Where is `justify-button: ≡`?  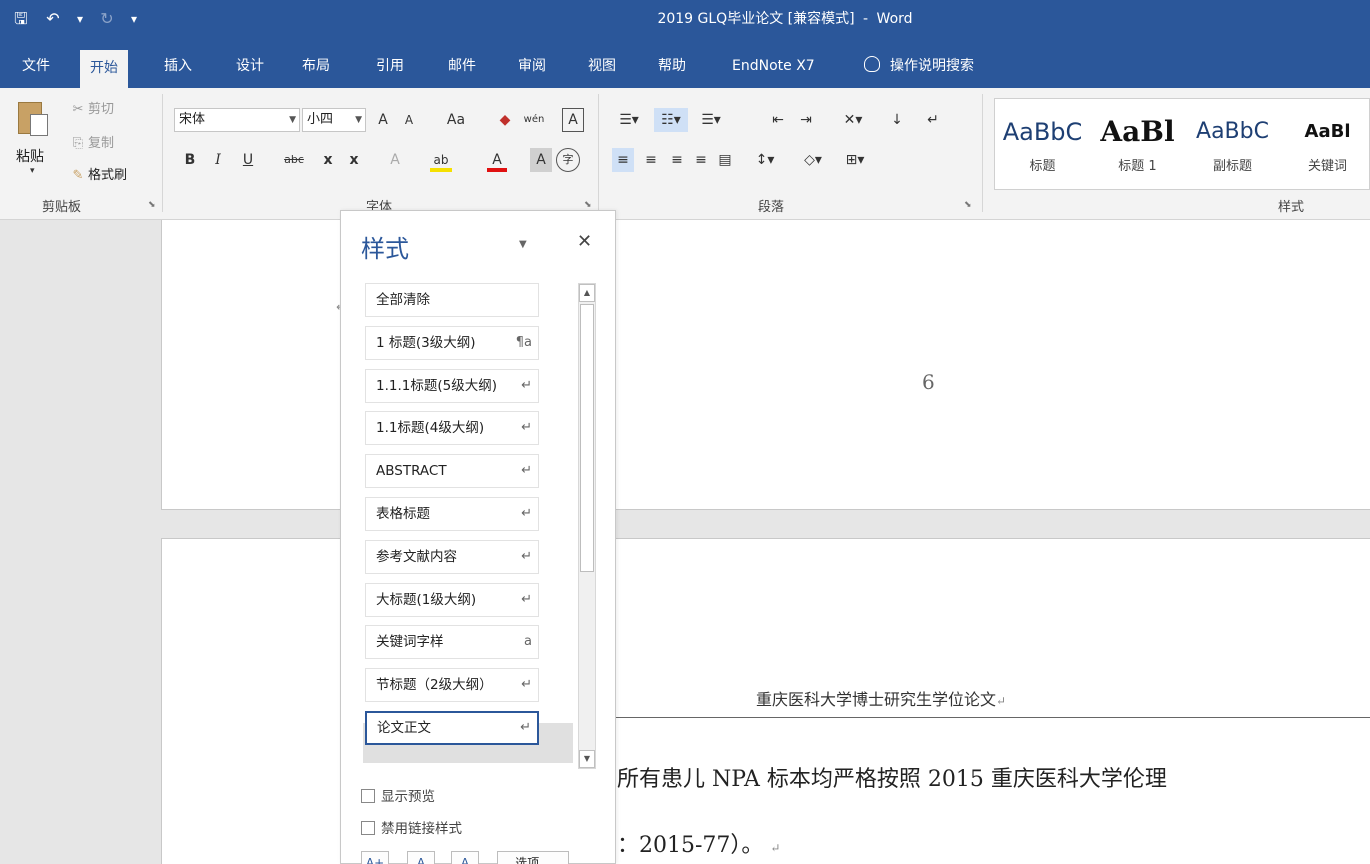 justify-button: ≡ is located at coordinates (701, 160).